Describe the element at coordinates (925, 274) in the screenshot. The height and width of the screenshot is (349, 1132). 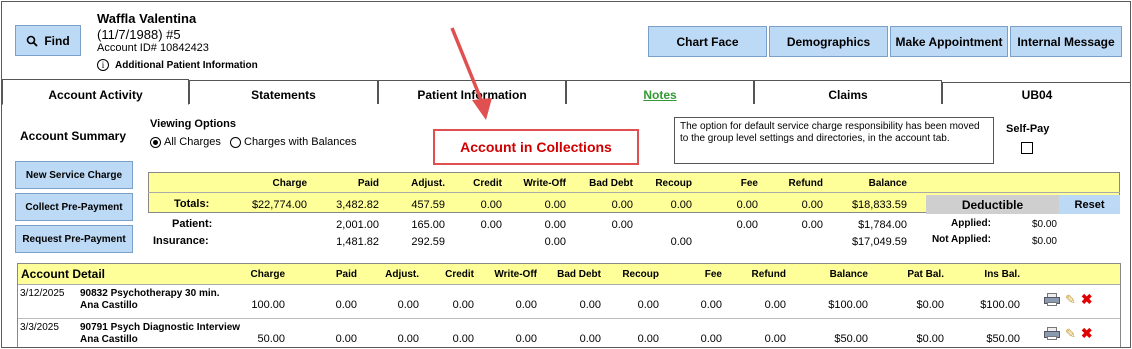
I see `detail-header: Pat Bal.` at that location.